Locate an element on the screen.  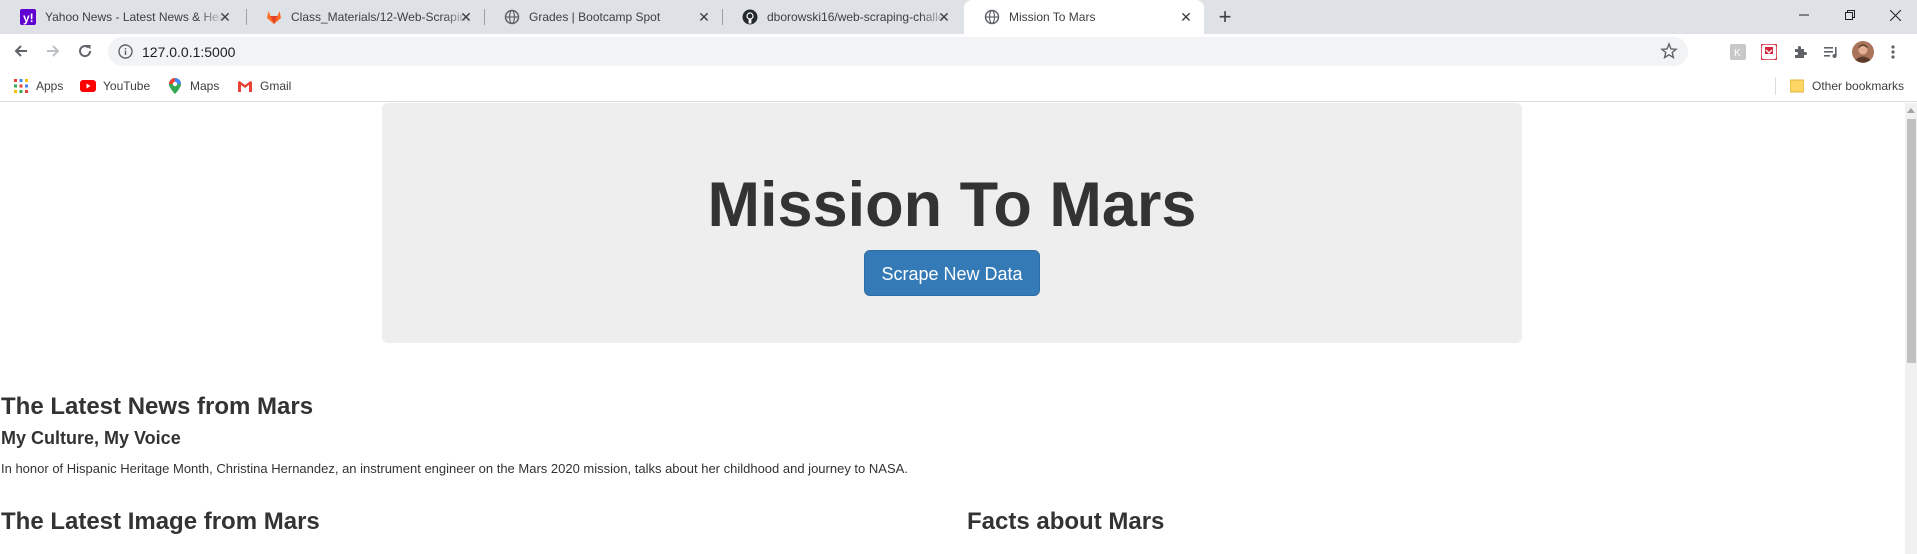
vertical-scrollbar is located at coordinates (1911, 328).